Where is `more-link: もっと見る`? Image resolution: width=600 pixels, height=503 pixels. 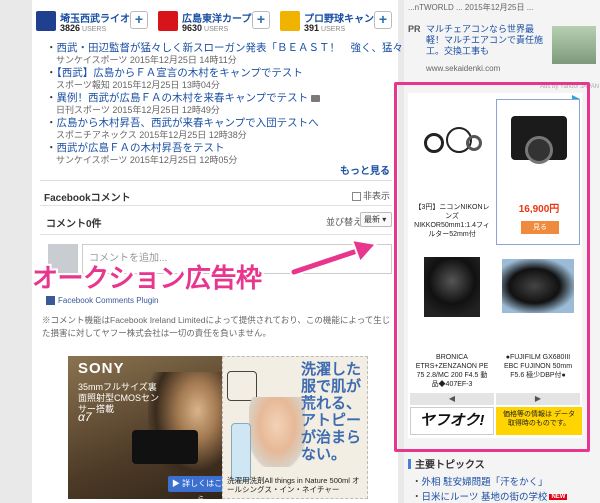
more-link: もっと見る is located at coordinates (365, 169).